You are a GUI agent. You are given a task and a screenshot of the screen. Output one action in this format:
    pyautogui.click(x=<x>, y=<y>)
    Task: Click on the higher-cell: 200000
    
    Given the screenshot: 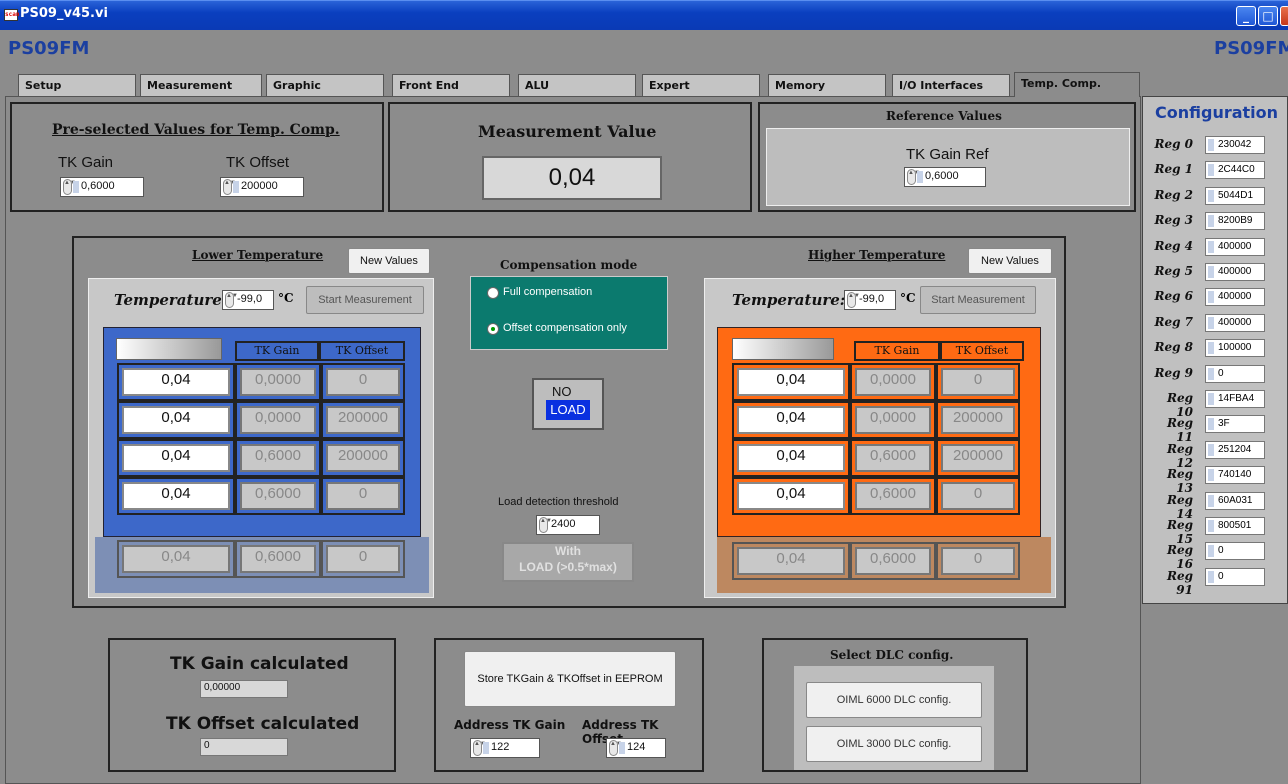 What is the action you would take?
    pyautogui.click(x=978, y=458)
    